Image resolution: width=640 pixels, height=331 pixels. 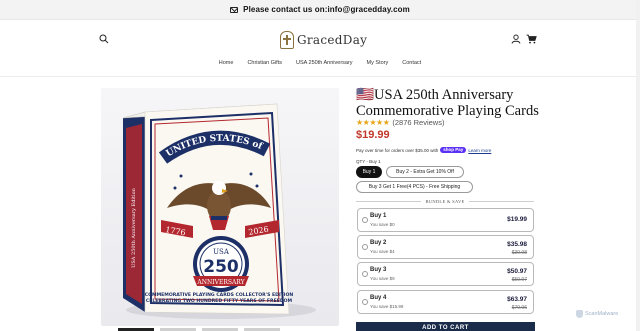 I want to click on bundle-name: Buy 4, so click(x=378, y=298).